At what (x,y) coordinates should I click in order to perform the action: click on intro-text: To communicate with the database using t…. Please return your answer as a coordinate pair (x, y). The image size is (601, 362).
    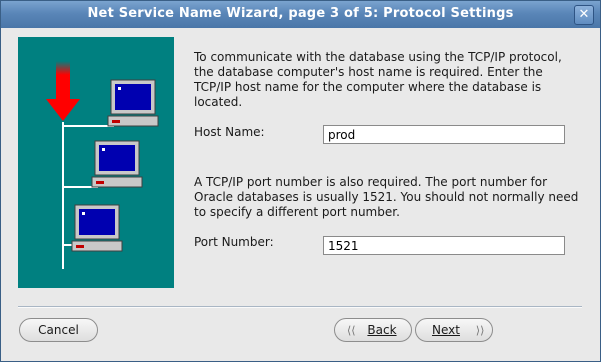
    Looking at the image, I should click on (378, 79).